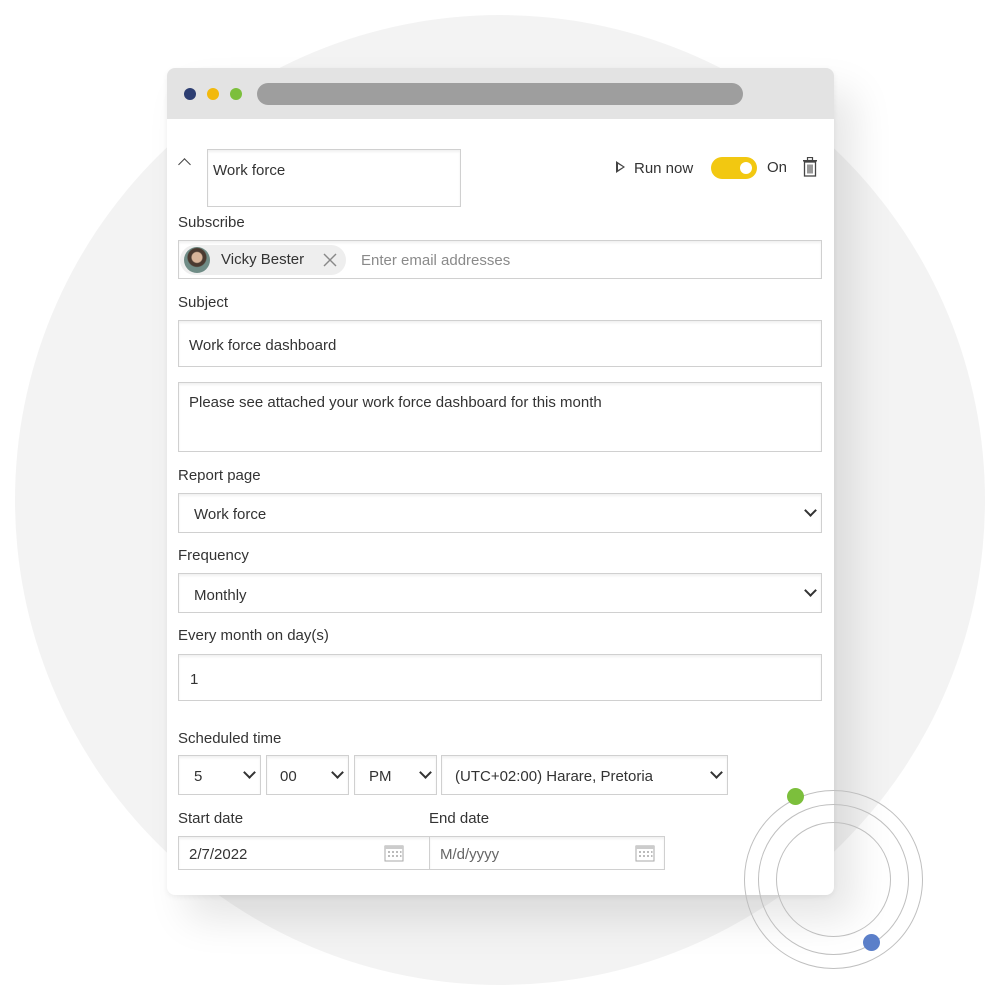  I want to click on hour-value: 5, so click(198, 776).